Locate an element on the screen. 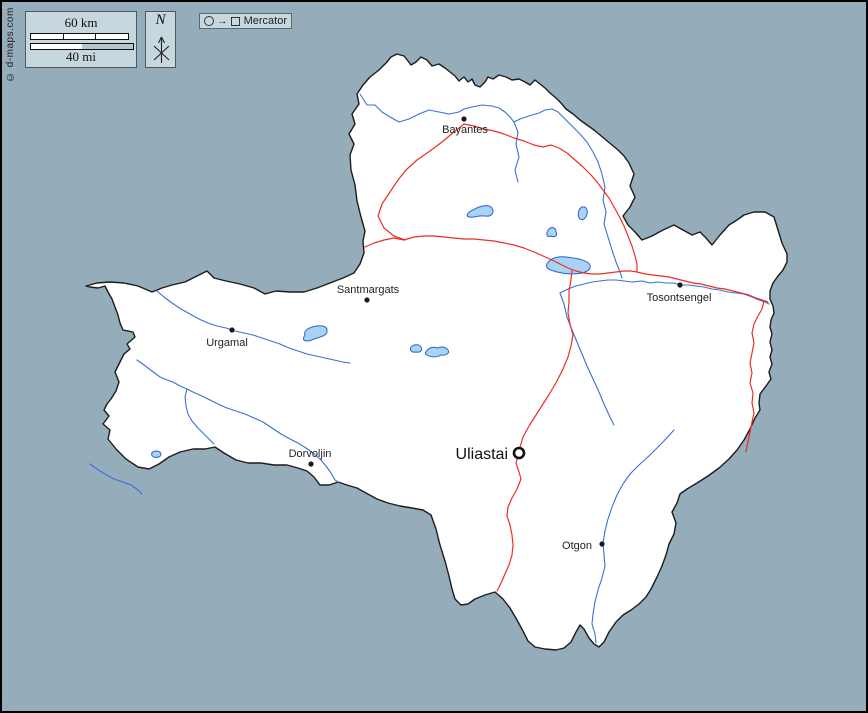 Image resolution: width=868 pixels, height=713 pixels. north-indicator: N is located at coordinates (160, 39).